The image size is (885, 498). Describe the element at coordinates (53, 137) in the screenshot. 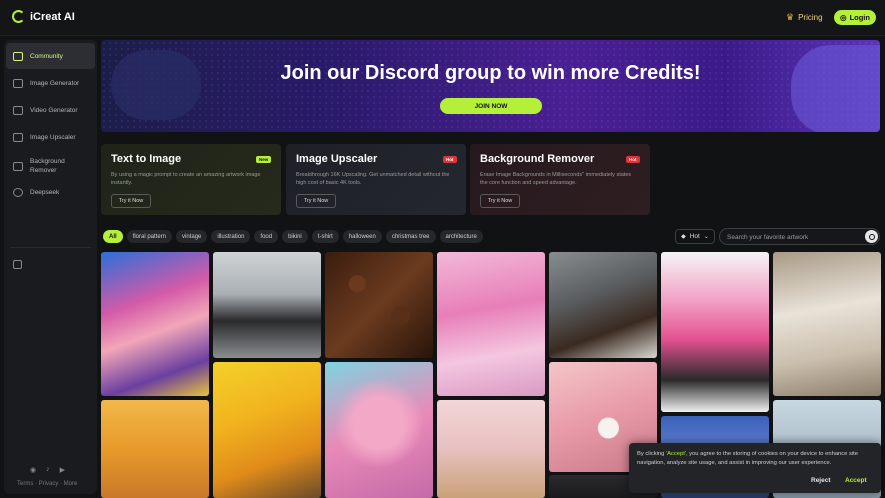

I see `sidebar-item-label: Image Upscaler` at that location.